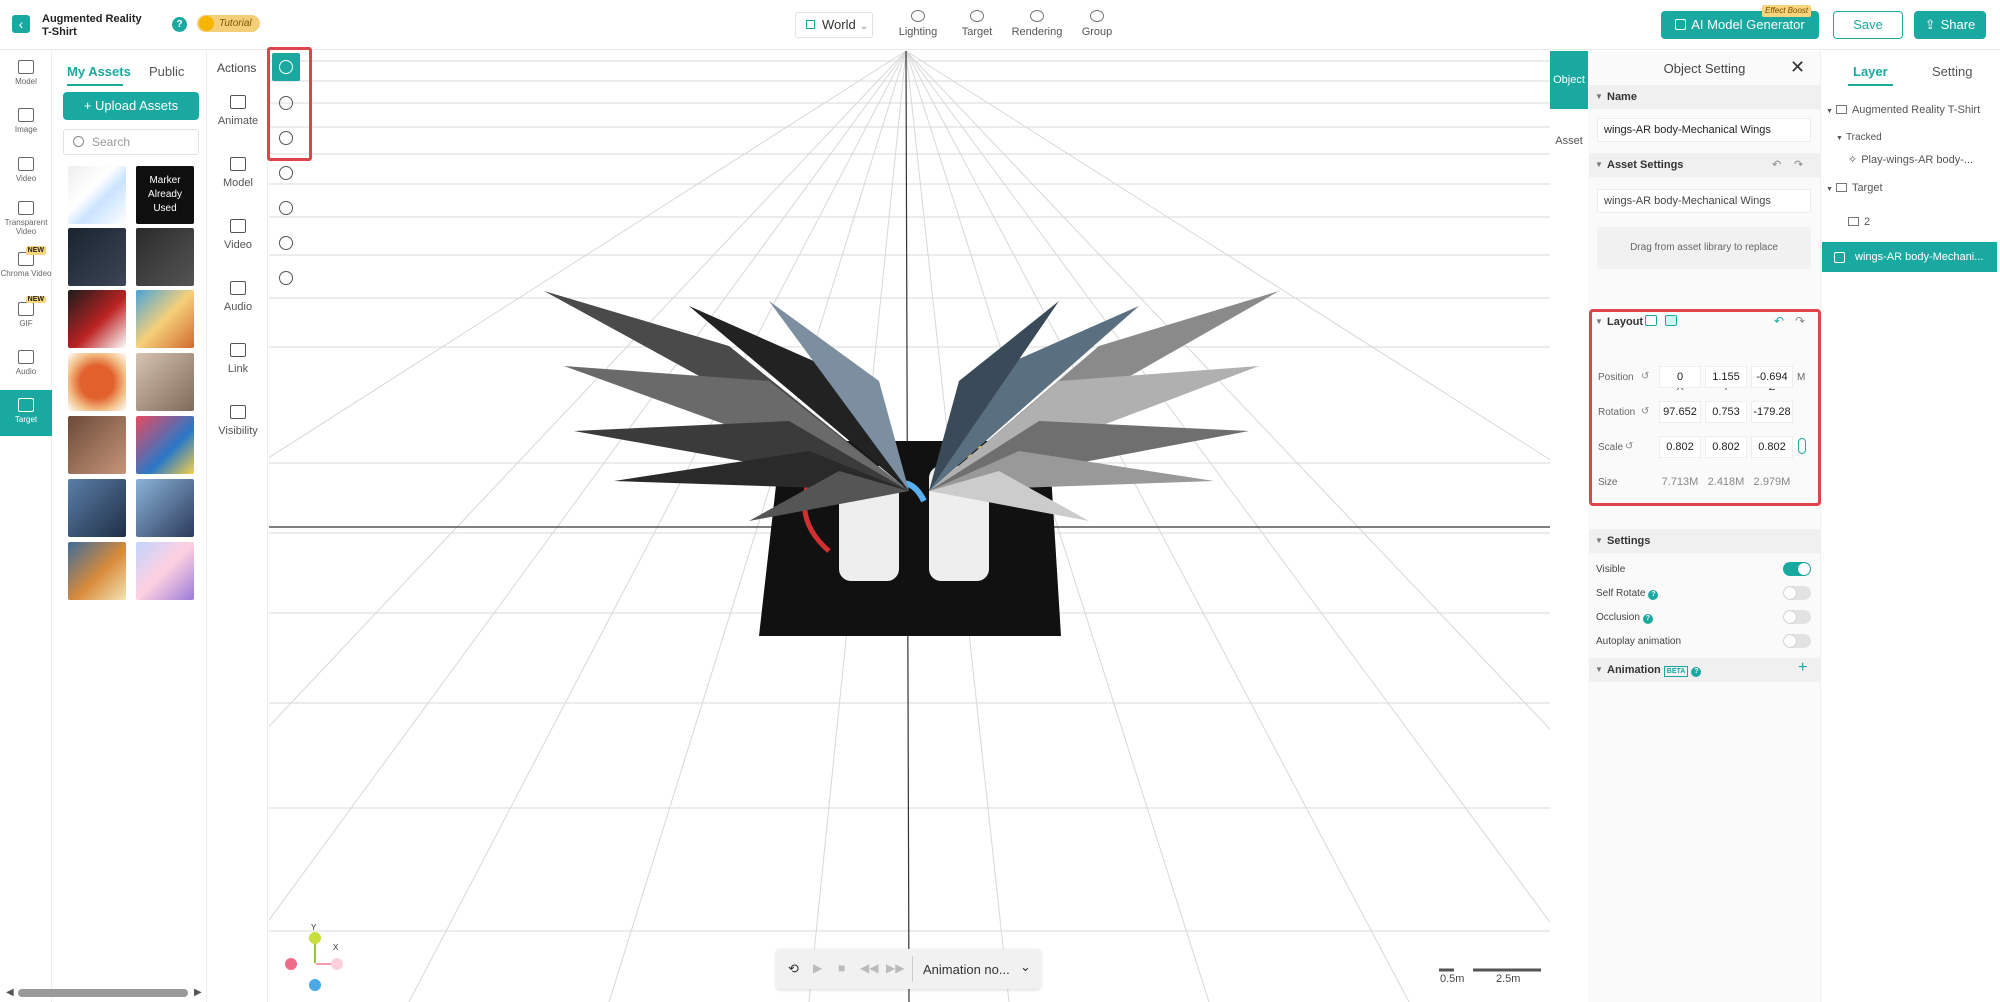 This screenshot has width=2000, height=1002. I want to click on name-section-header: ▼ Name, so click(1704, 97).